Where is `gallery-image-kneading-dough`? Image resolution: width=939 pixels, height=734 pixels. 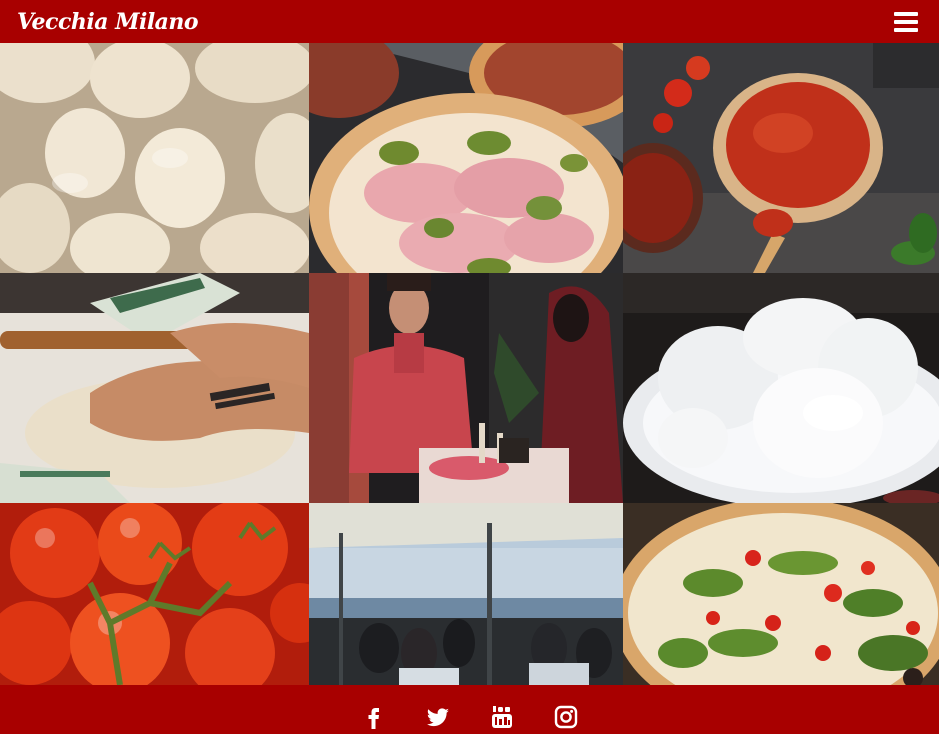 gallery-image-kneading-dough is located at coordinates (154, 388).